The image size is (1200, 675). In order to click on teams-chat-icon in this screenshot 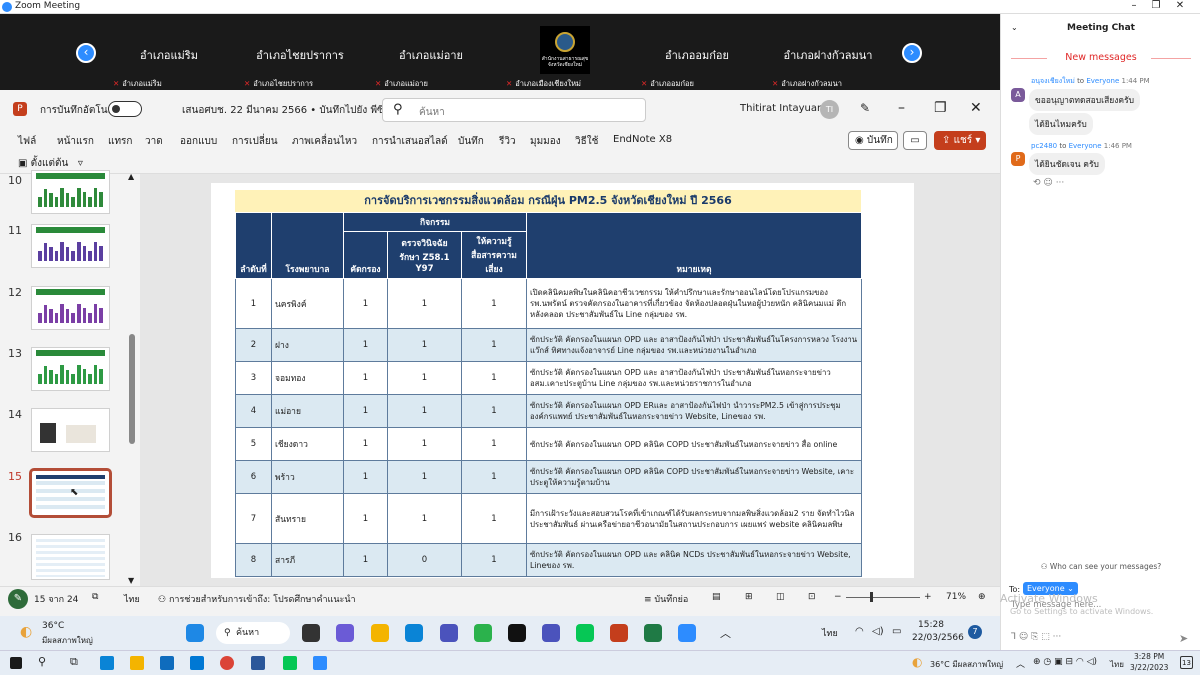, I will do `click(345, 633)`.